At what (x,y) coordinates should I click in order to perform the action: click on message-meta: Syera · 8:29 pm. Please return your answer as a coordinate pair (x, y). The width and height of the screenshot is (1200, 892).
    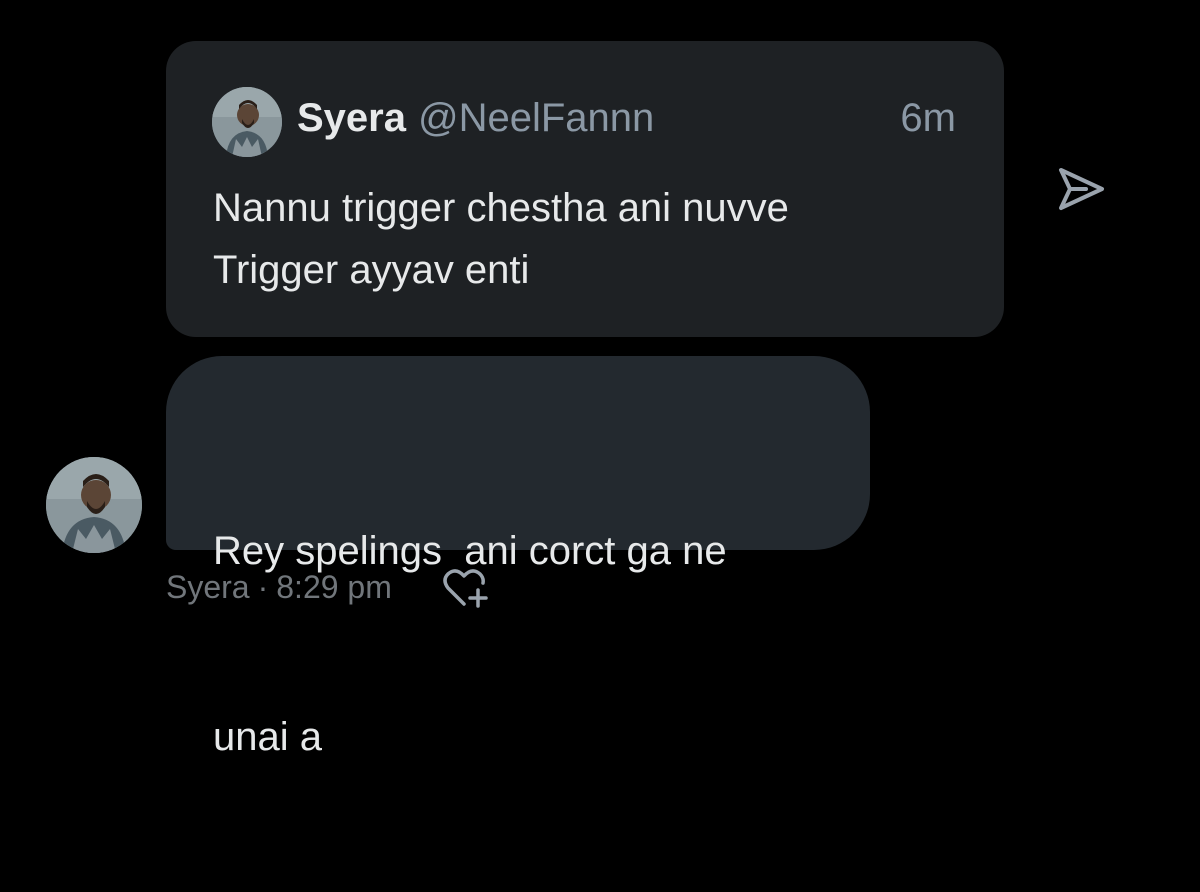
    Looking at the image, I should click on (279, 587).